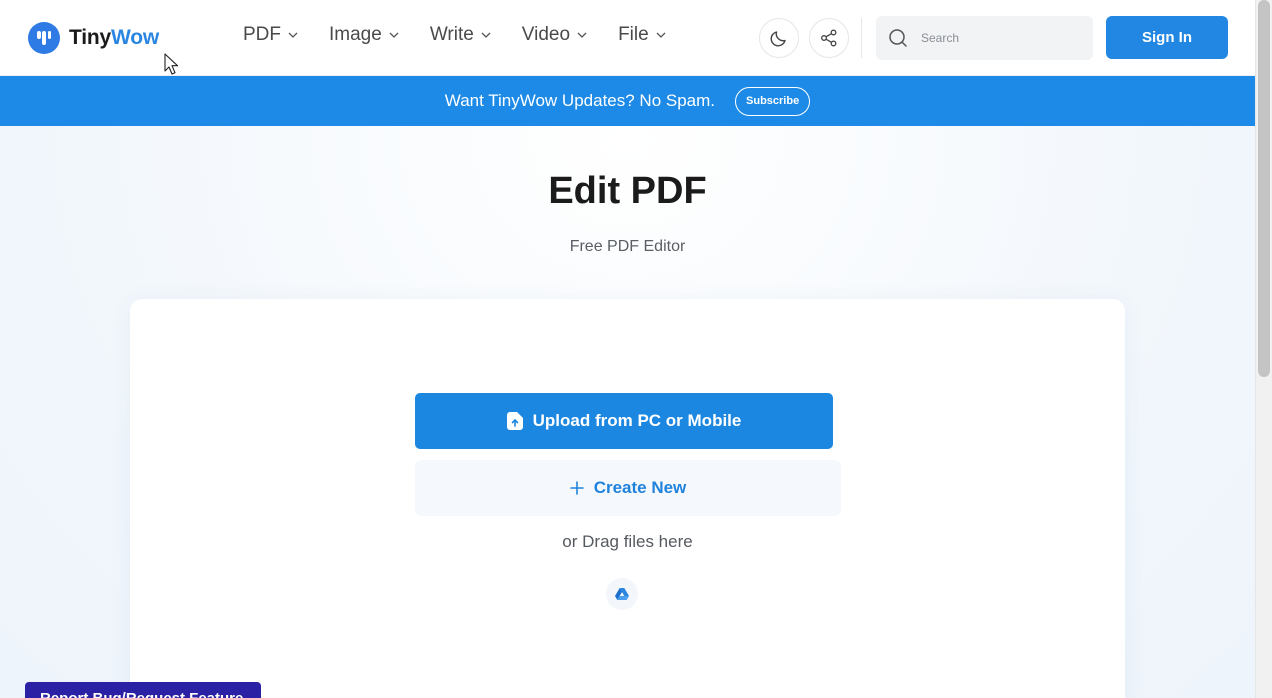  I want to click on sign-in-button: Sign In, so click(1167, 37).